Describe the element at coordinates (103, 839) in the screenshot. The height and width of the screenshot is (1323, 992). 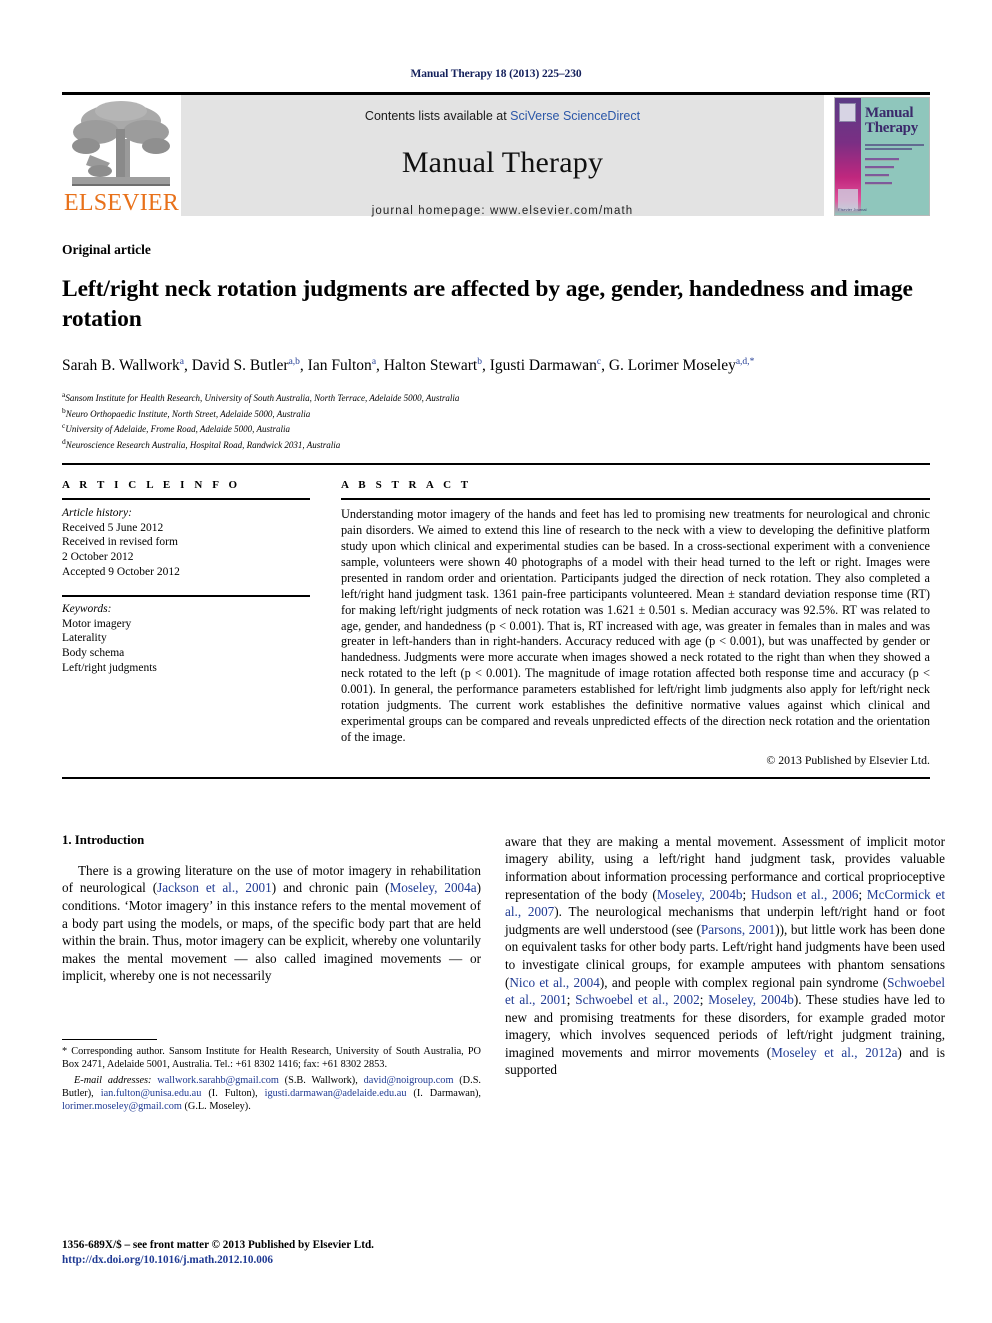
I see `section-heading-introduction: 1. Introduction` at that location.